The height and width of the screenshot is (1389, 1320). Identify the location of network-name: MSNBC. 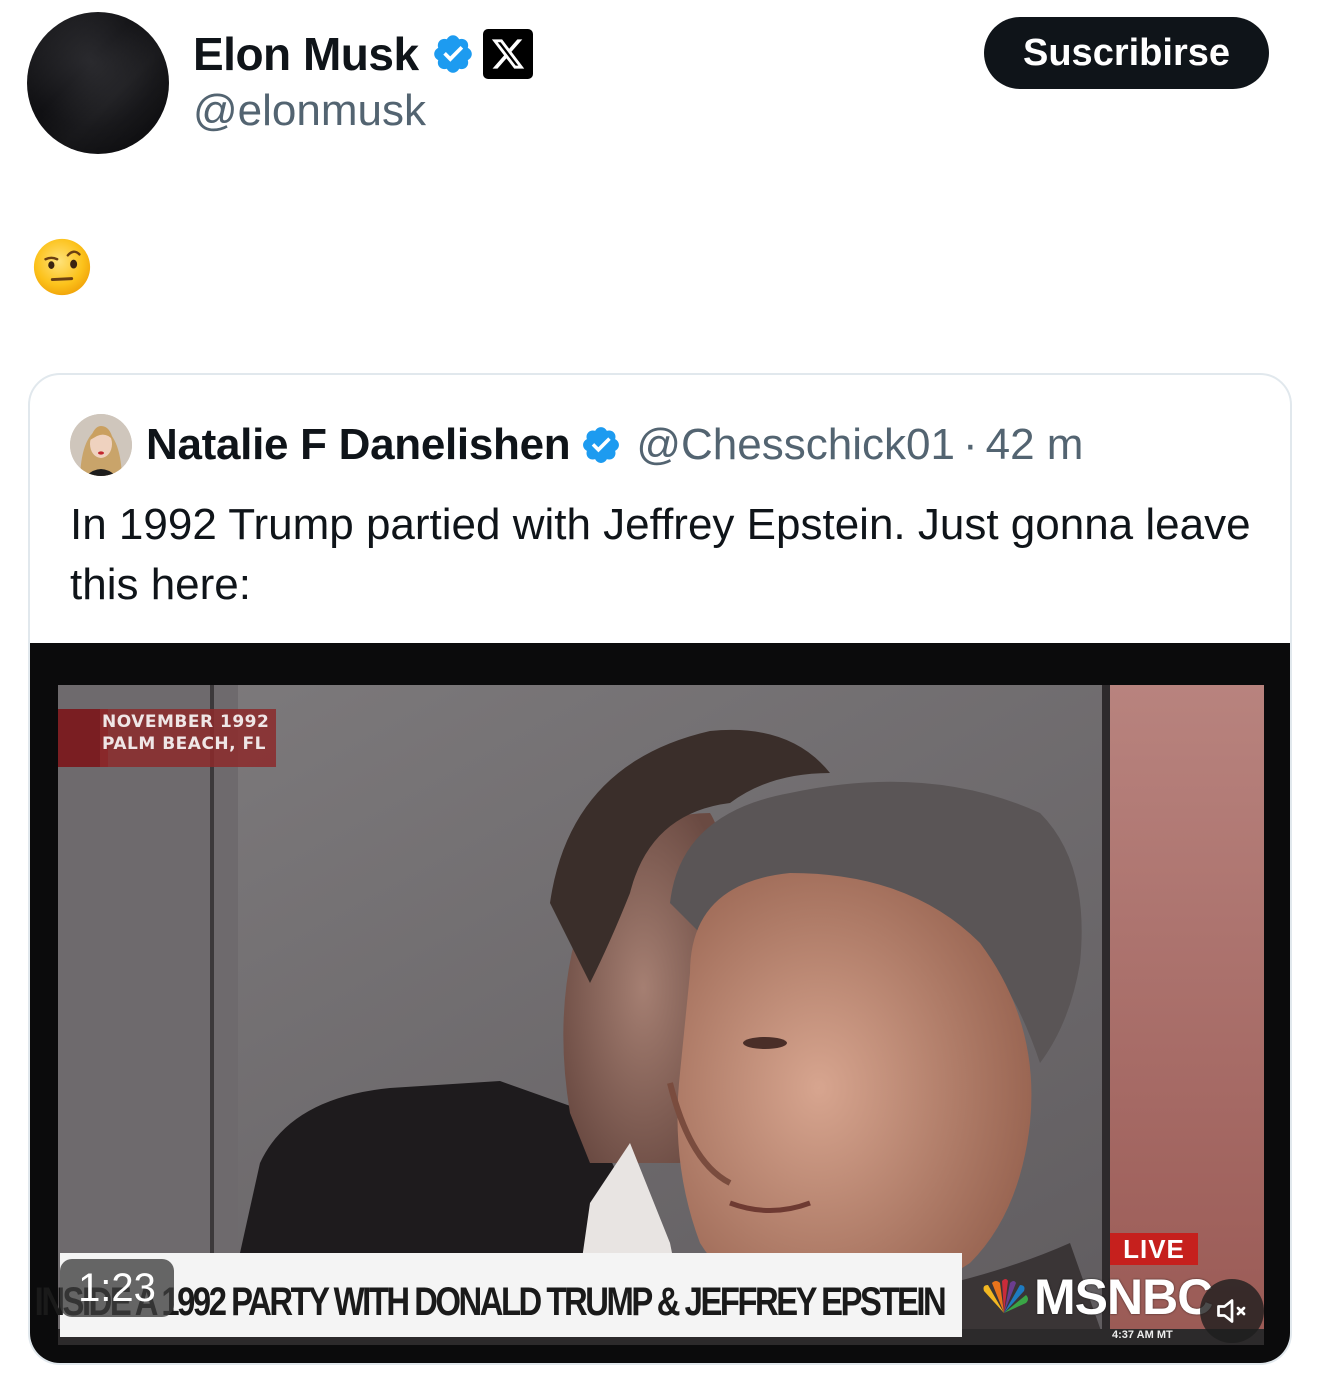
(1123, 1297).